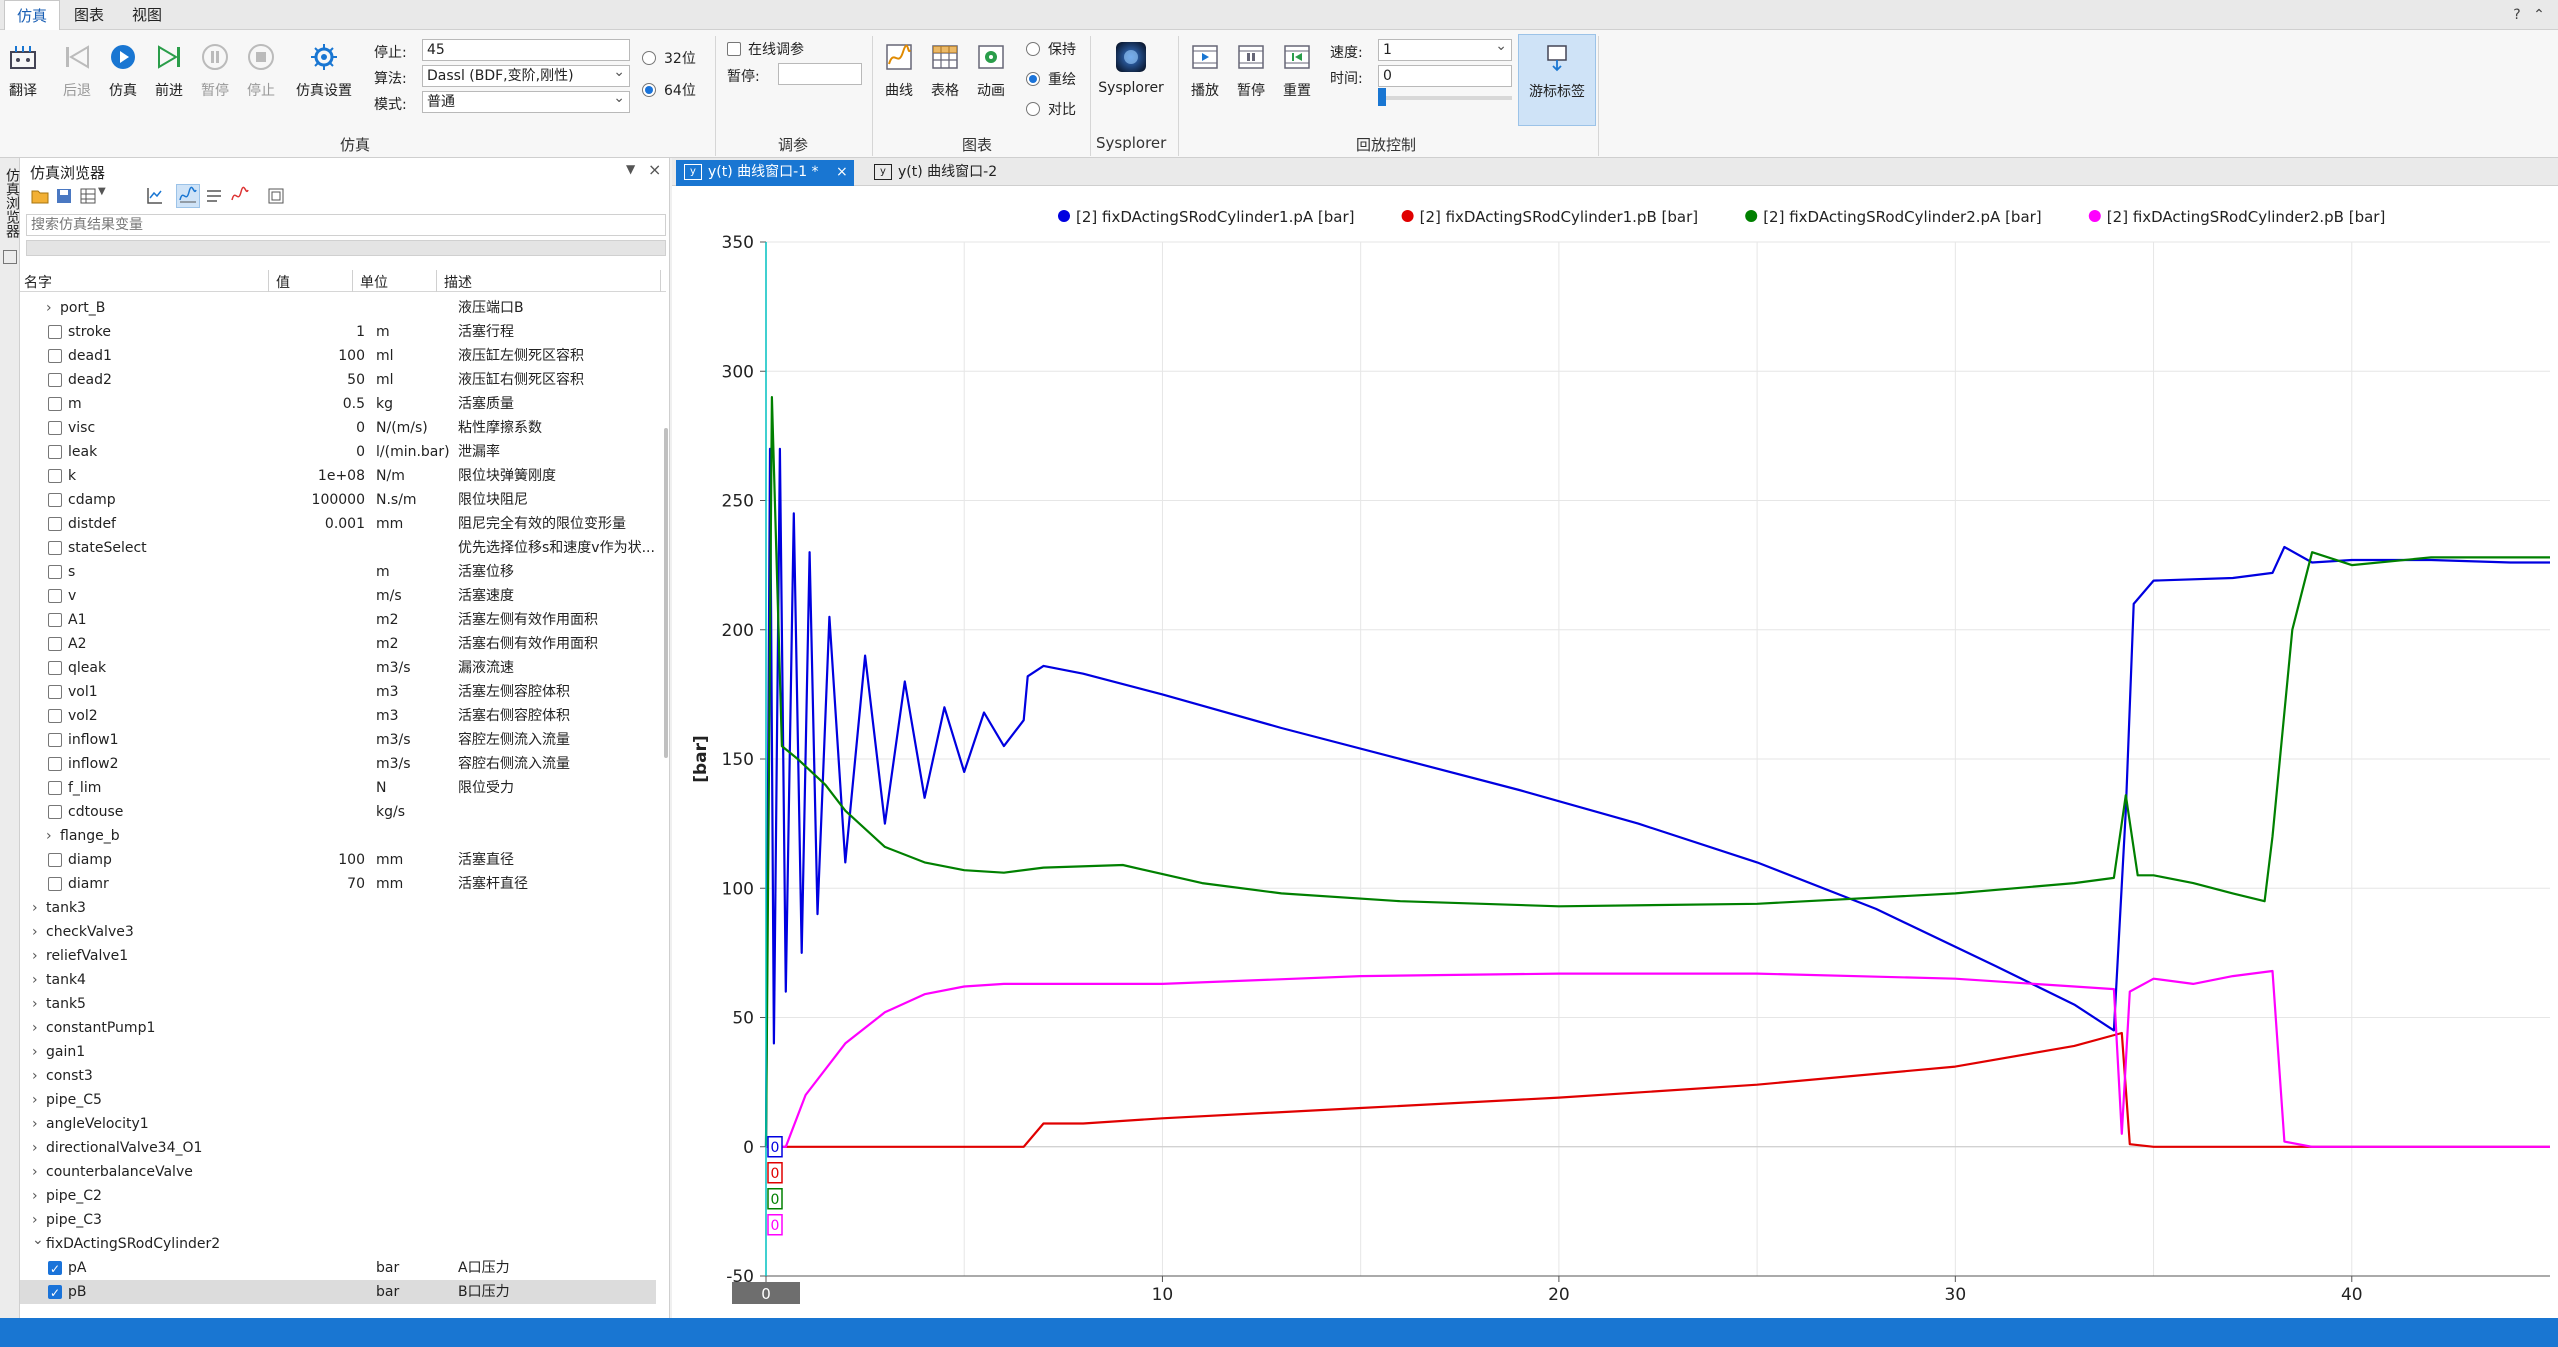 The height and width of the screenshot is (1347, 2558). What do you see at coordinates (338, 884) in the screenshot?
I see `variable-row: diamr 70 mm 活塞杆直径` at bounding box center [338, 884].